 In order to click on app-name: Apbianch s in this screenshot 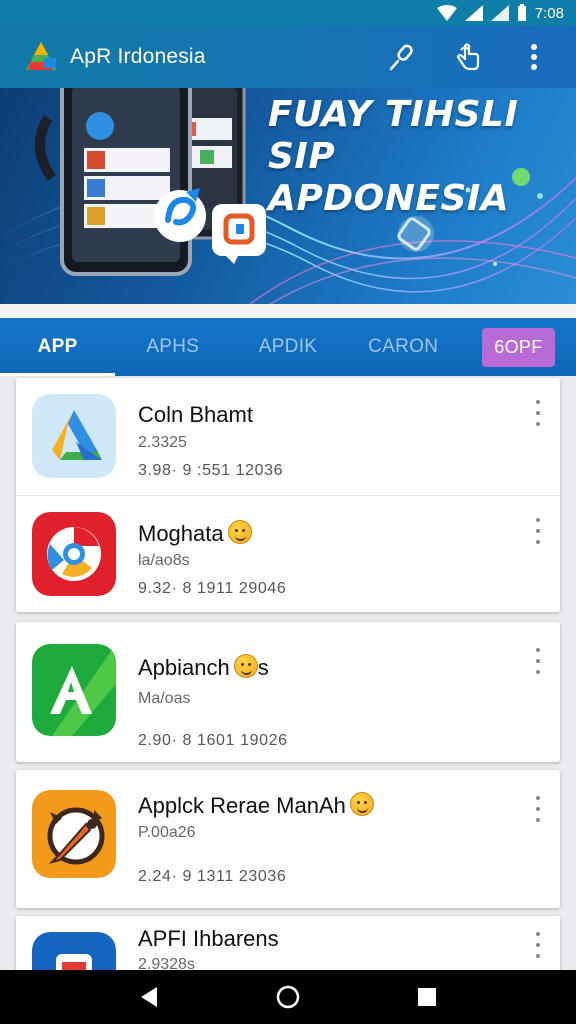, I will do `click(203, 667)`.